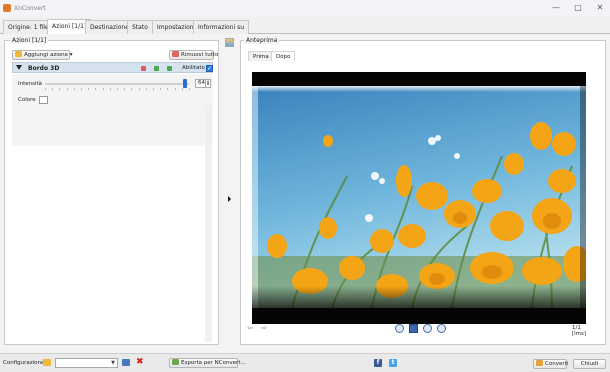  Describe the element at coordinates (25, 363) in the screenshot. I see `config-label: Configurazione:` at that location.